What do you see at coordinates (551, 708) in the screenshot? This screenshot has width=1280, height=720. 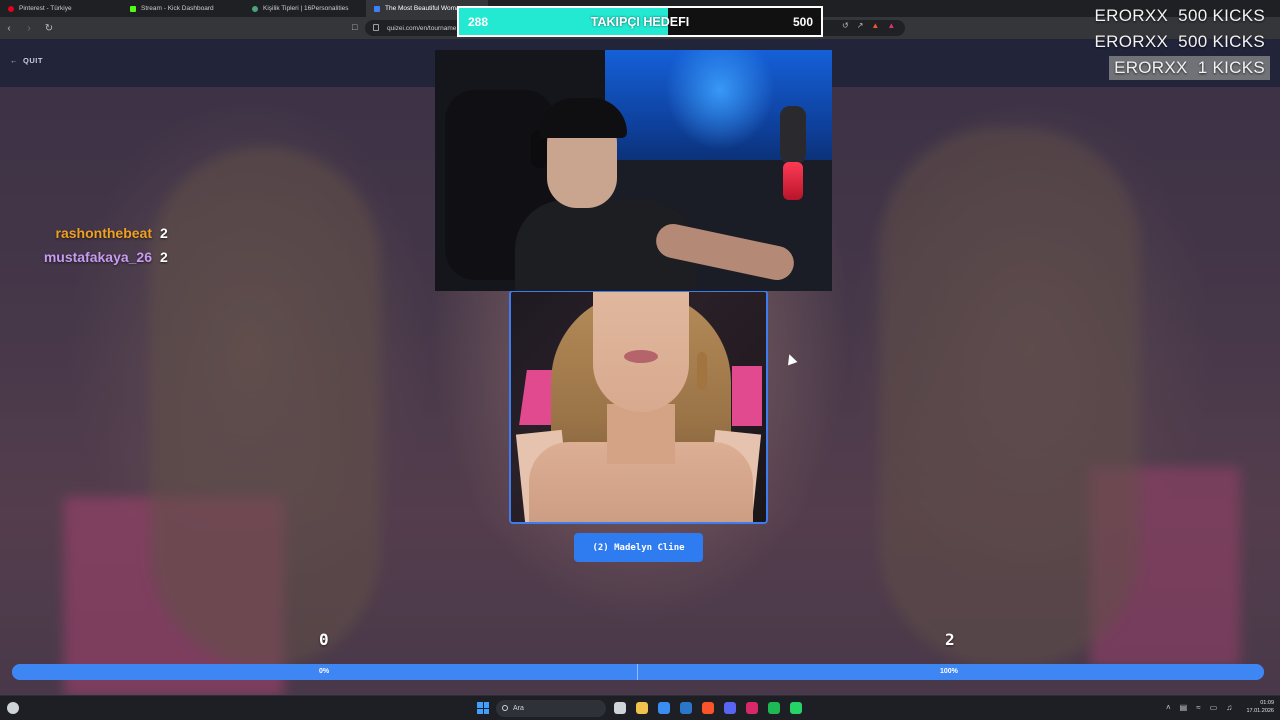 I see `taskbar-search: Ara` at bounding box center [551, 708].